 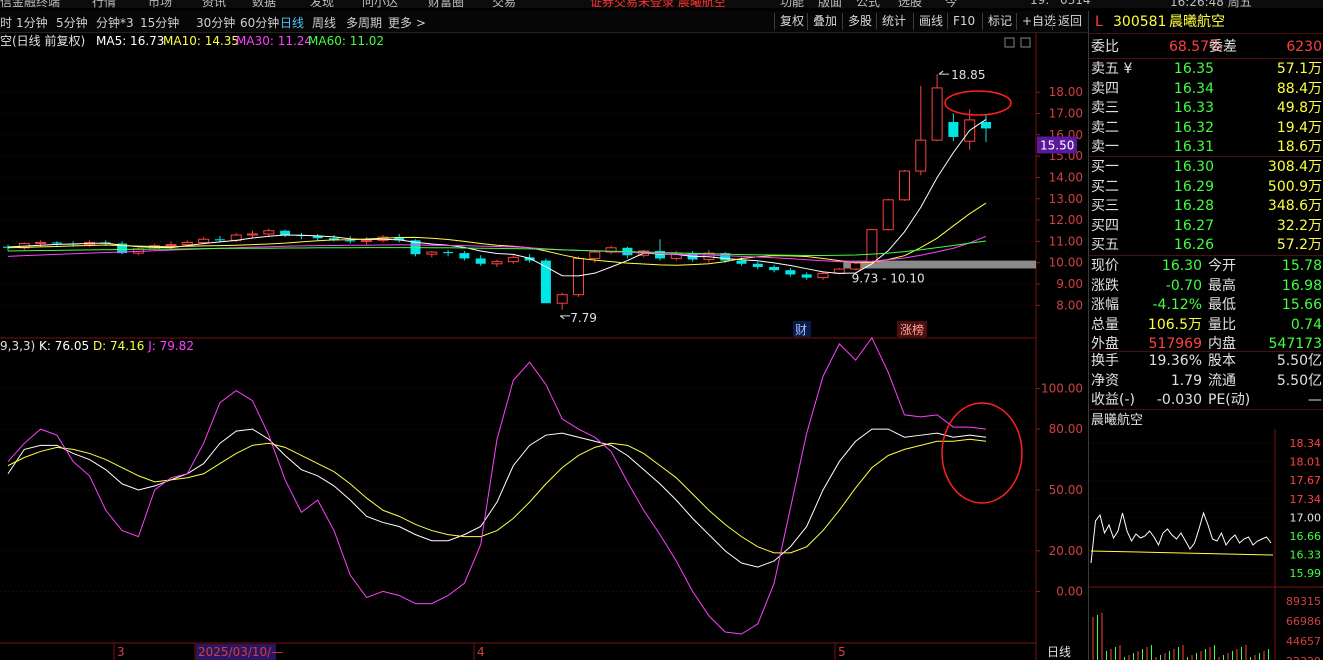 What do you see at coordinates (115, 22) in the screenshot?
I see `period-tab: 分钟*3` at bounding box center [115, 22].